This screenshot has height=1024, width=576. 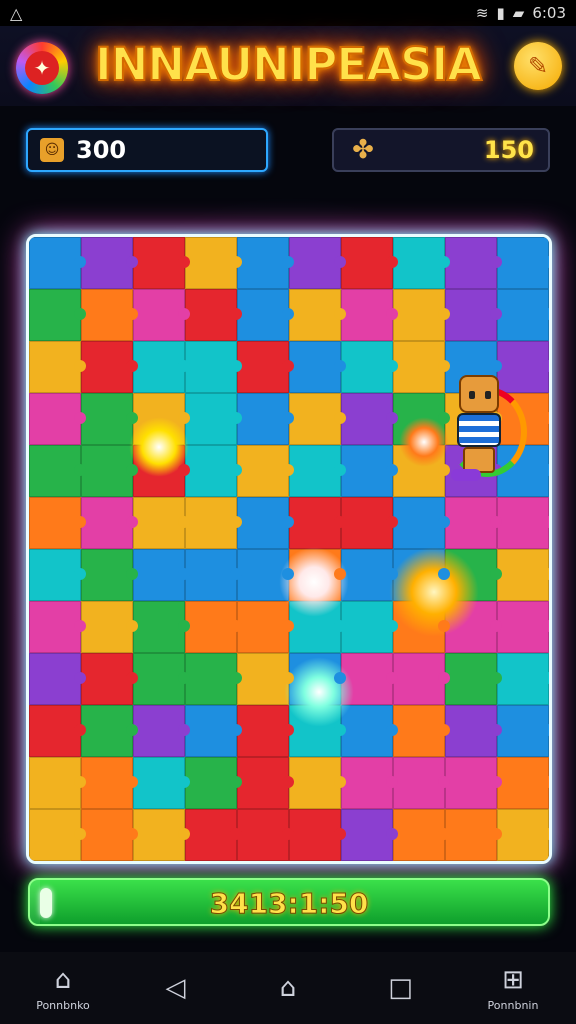 What do you see at coordinates (401, 988) in the screenshot?
I see `nav-recents-button: □` at bounding box center [401, 988].